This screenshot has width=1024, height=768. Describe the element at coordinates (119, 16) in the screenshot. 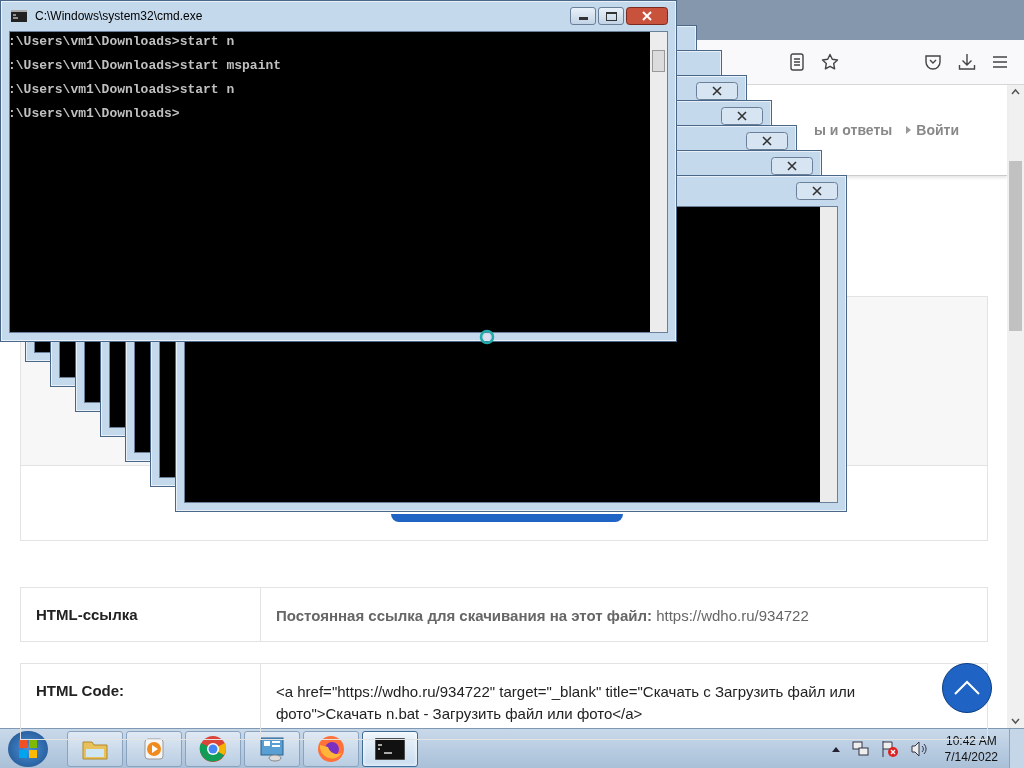

I see `window-title: C:\Windows\system32\cmd.exe` at that location.